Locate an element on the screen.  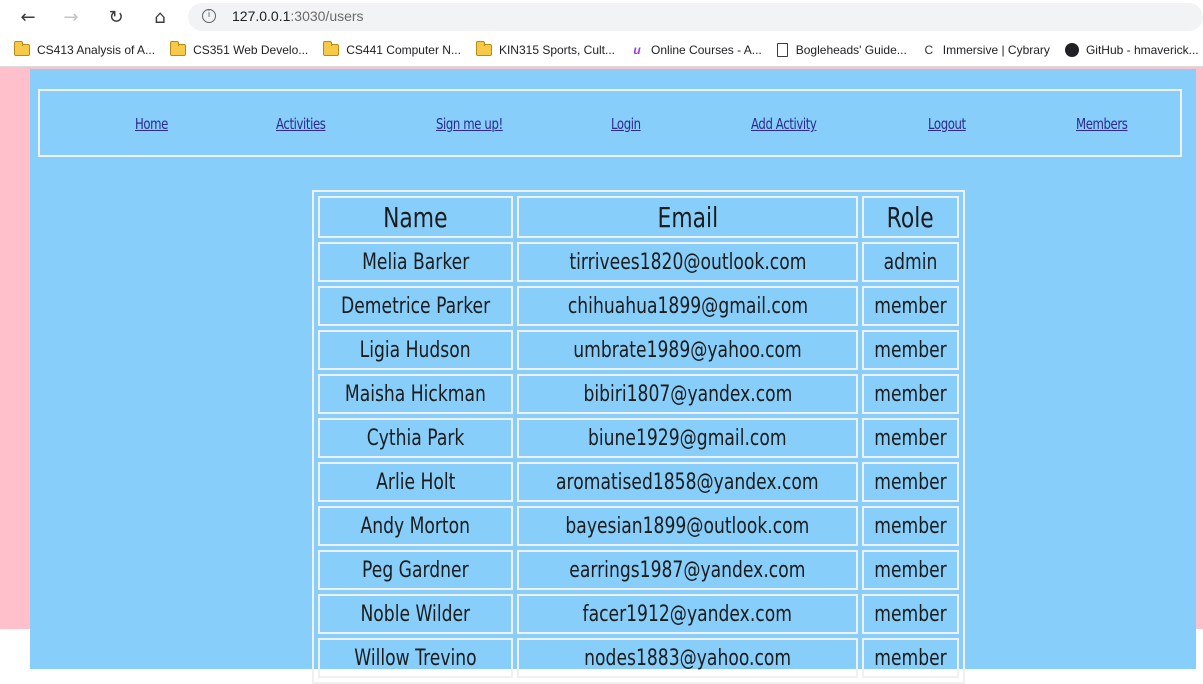
header-role-text: Role is located at coordinates (910, 217).